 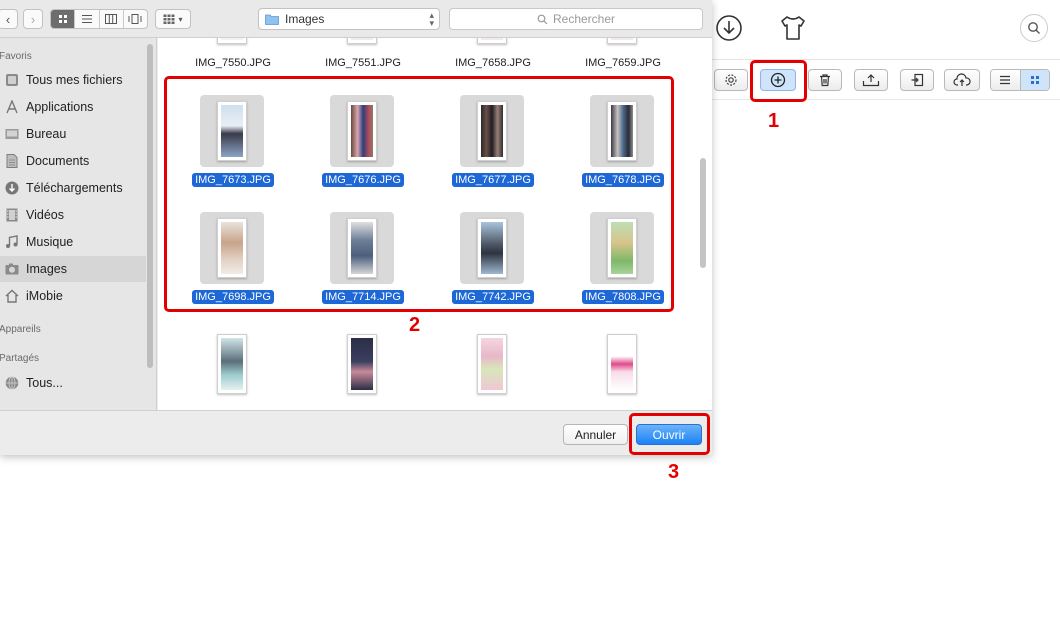 I want to click on file-name: IMG_7658.JPG, so click(x=493, y=63).